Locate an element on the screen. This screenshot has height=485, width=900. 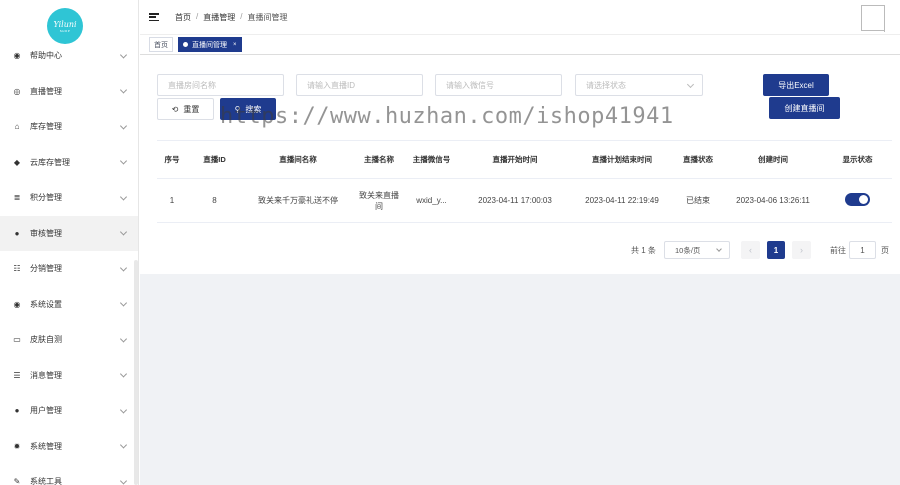
menu-fold-icon is located at coordinates (154, 17).